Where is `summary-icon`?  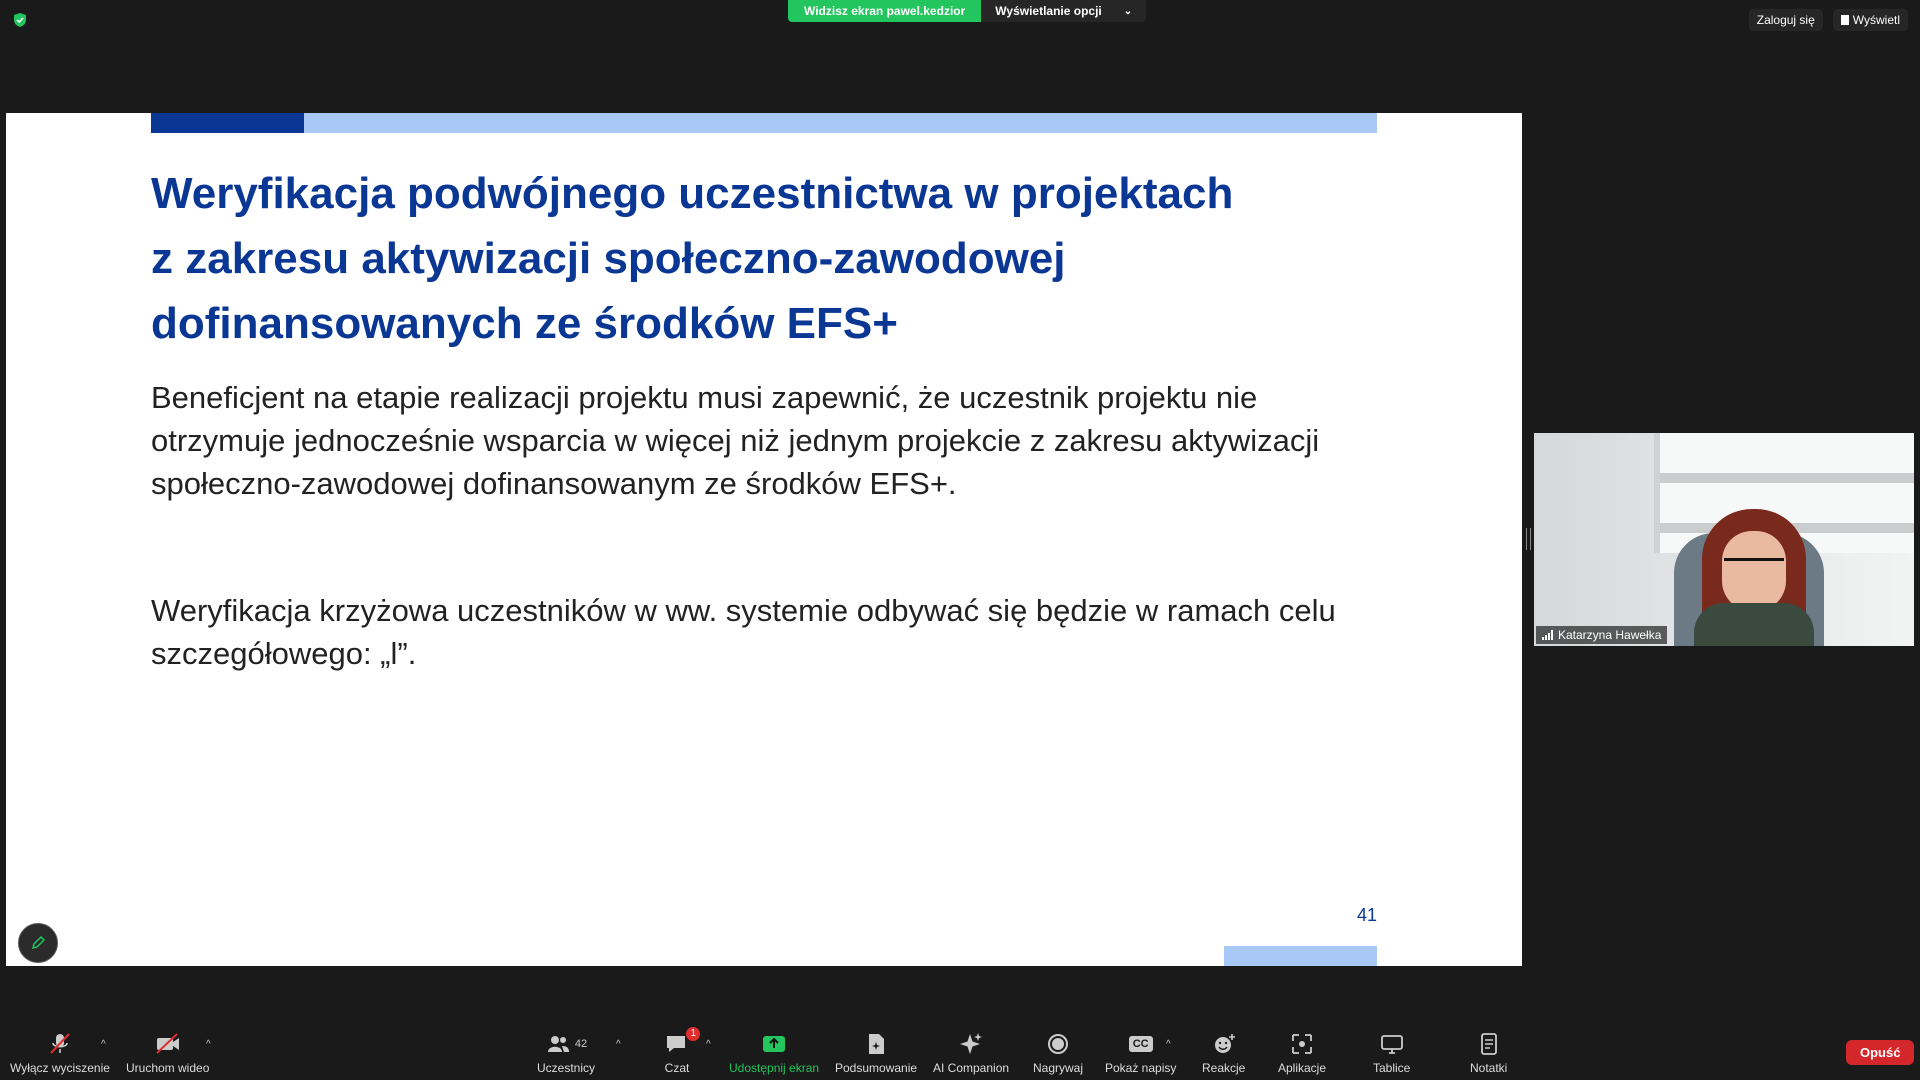 summary-icon is located at coordinates (877, 1044).